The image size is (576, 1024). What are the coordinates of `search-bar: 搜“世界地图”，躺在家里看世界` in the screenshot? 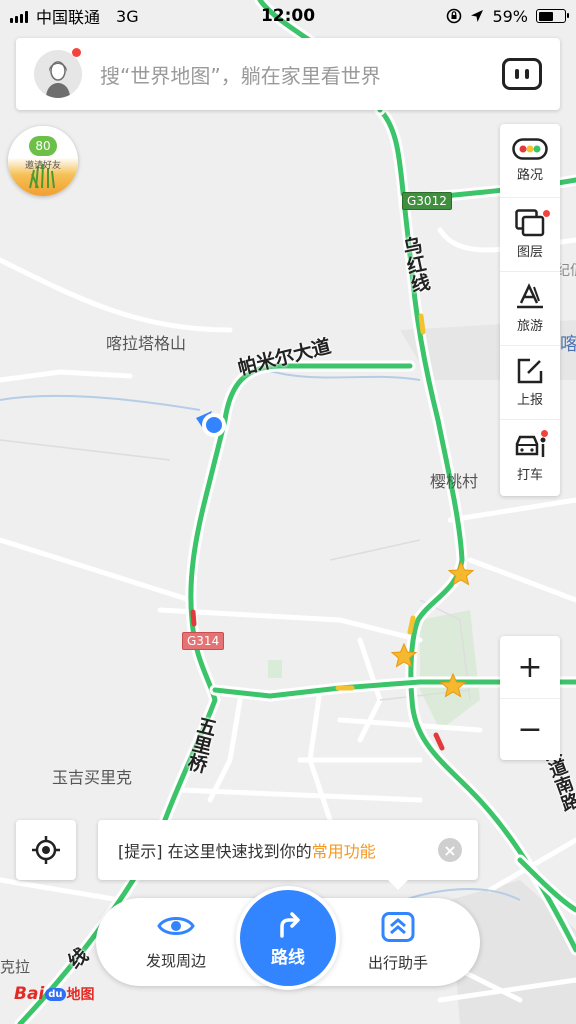 It's located at (288, 74).